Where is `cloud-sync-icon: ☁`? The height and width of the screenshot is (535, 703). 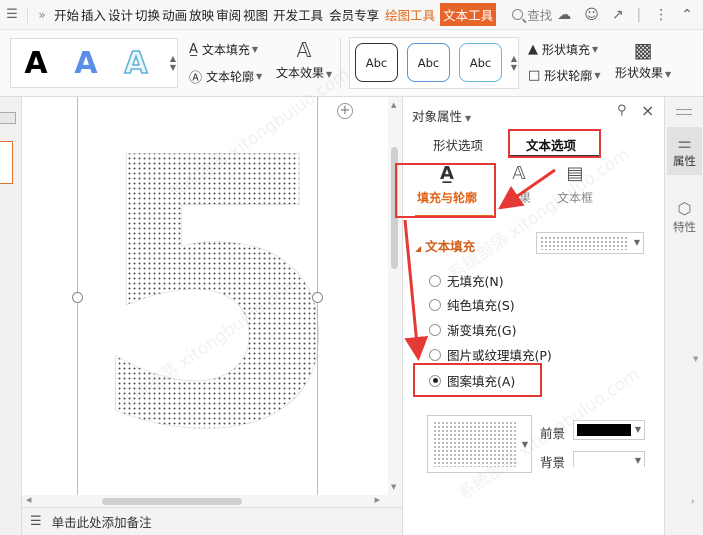
cloud-sync-icon: ☁ is located at coordinates (564, 15).